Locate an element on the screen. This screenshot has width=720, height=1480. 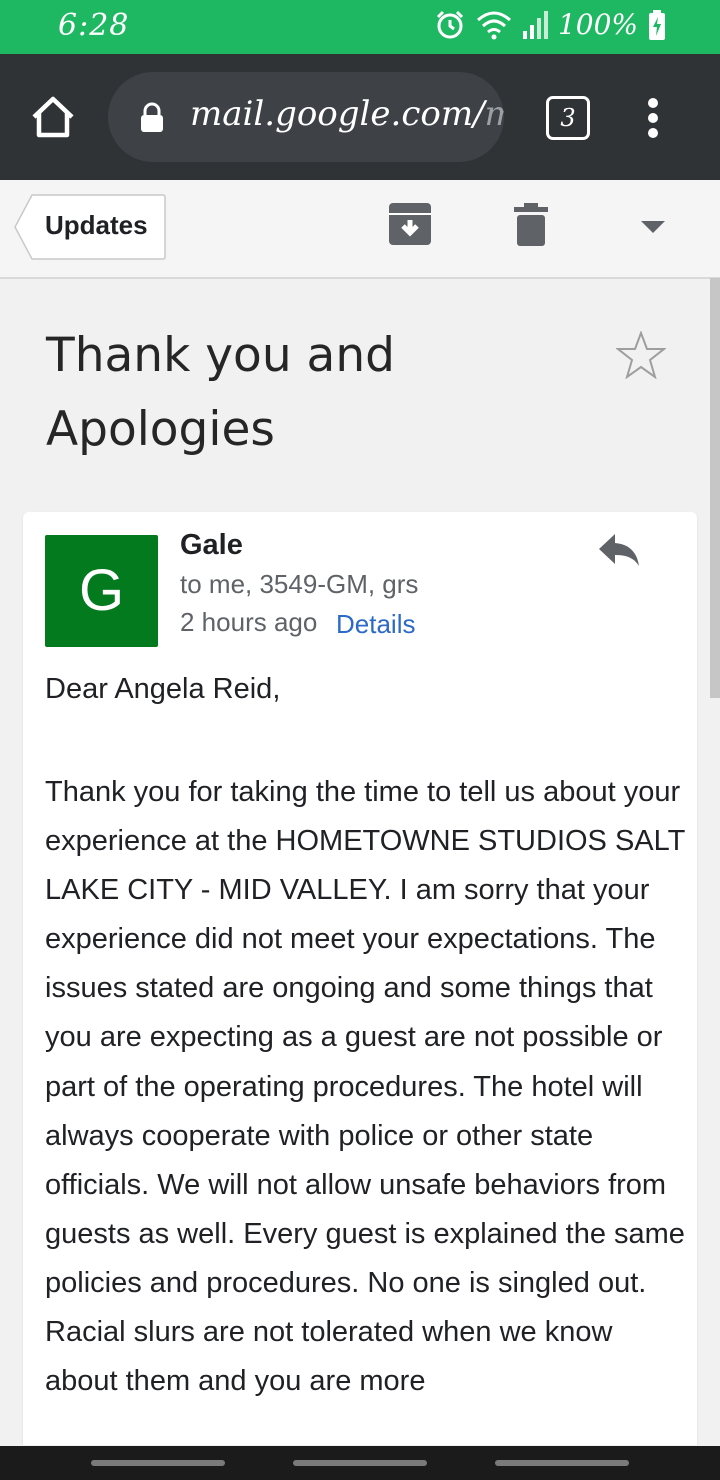
star-icon is located at coordinates (641, 357).